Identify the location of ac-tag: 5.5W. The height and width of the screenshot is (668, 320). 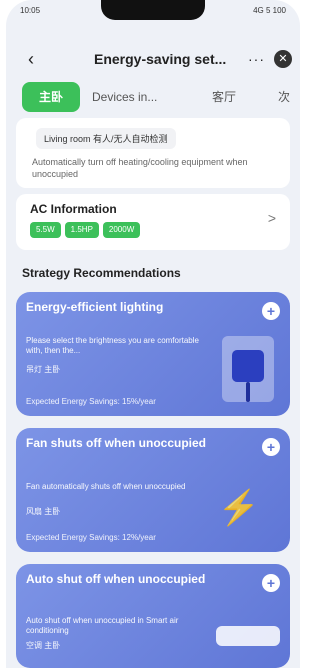
(45, 230).